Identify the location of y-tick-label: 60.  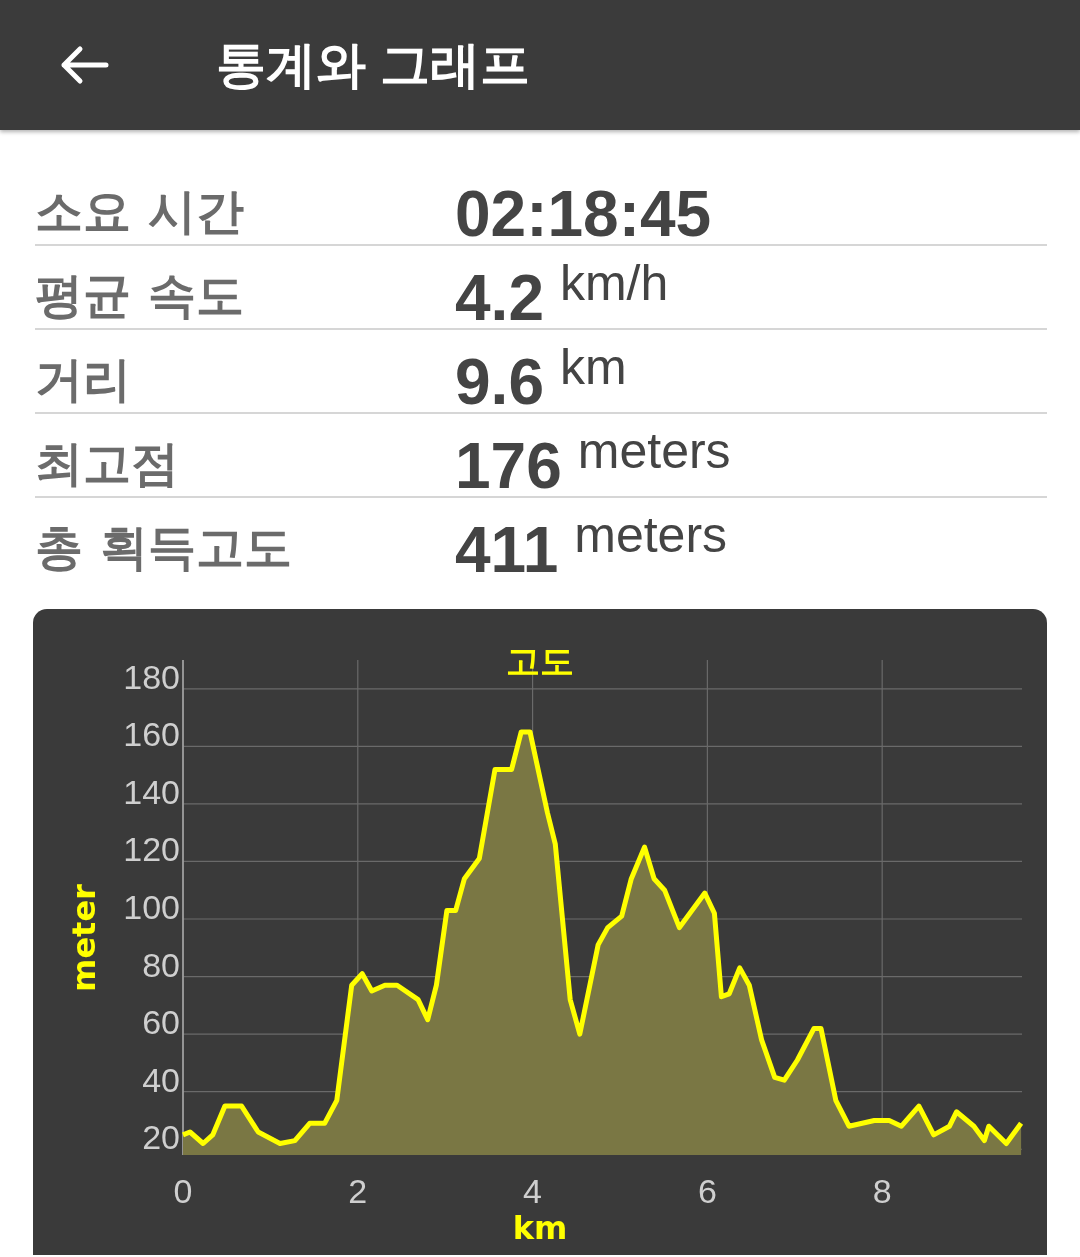
(161, 1022).